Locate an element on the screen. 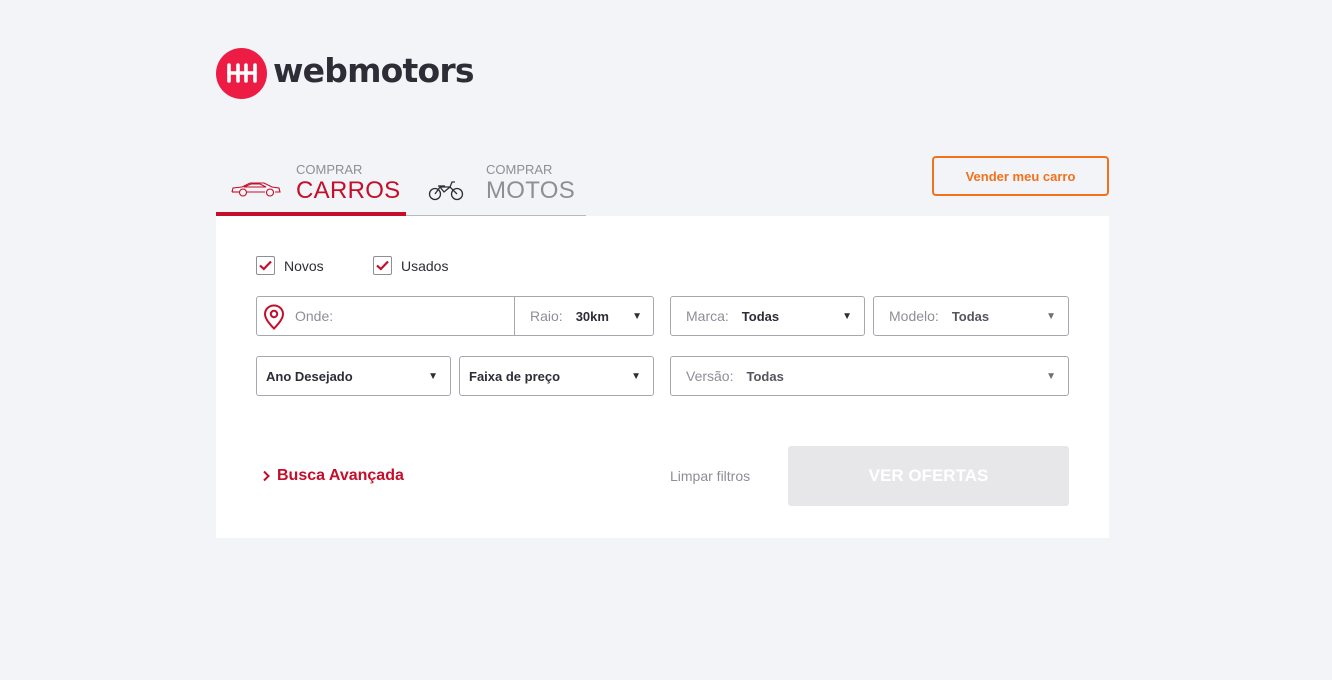 The height and width of the screenshot is (680, 1332). radius-value: 30km is located at coordinates (592, 316).